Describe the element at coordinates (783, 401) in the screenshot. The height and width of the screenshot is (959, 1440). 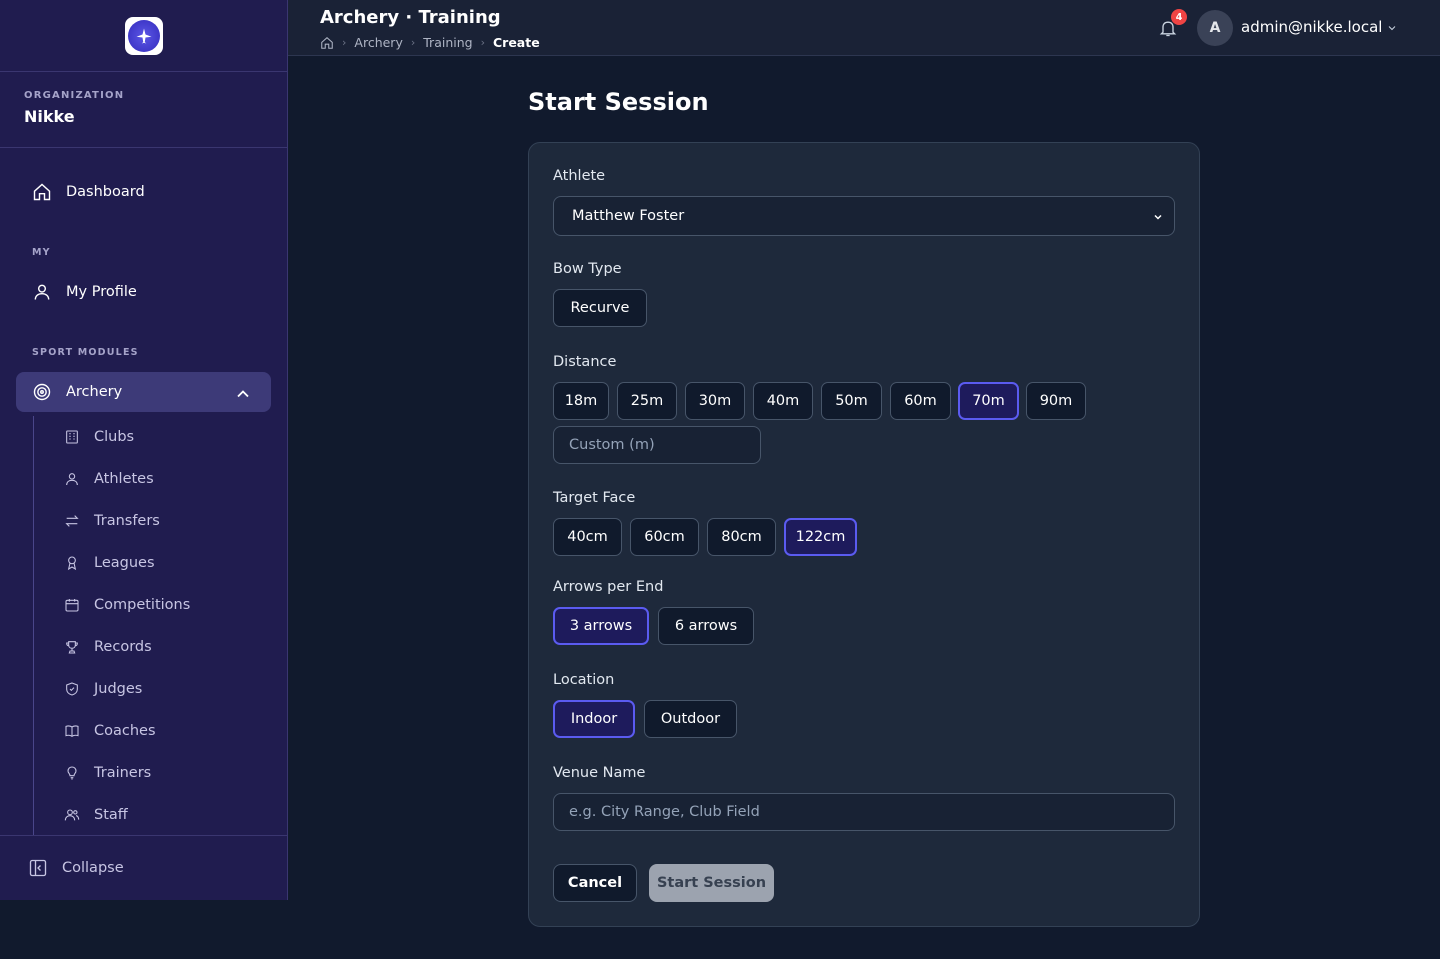
I see `distance-chip-40m: 40m` at that location.